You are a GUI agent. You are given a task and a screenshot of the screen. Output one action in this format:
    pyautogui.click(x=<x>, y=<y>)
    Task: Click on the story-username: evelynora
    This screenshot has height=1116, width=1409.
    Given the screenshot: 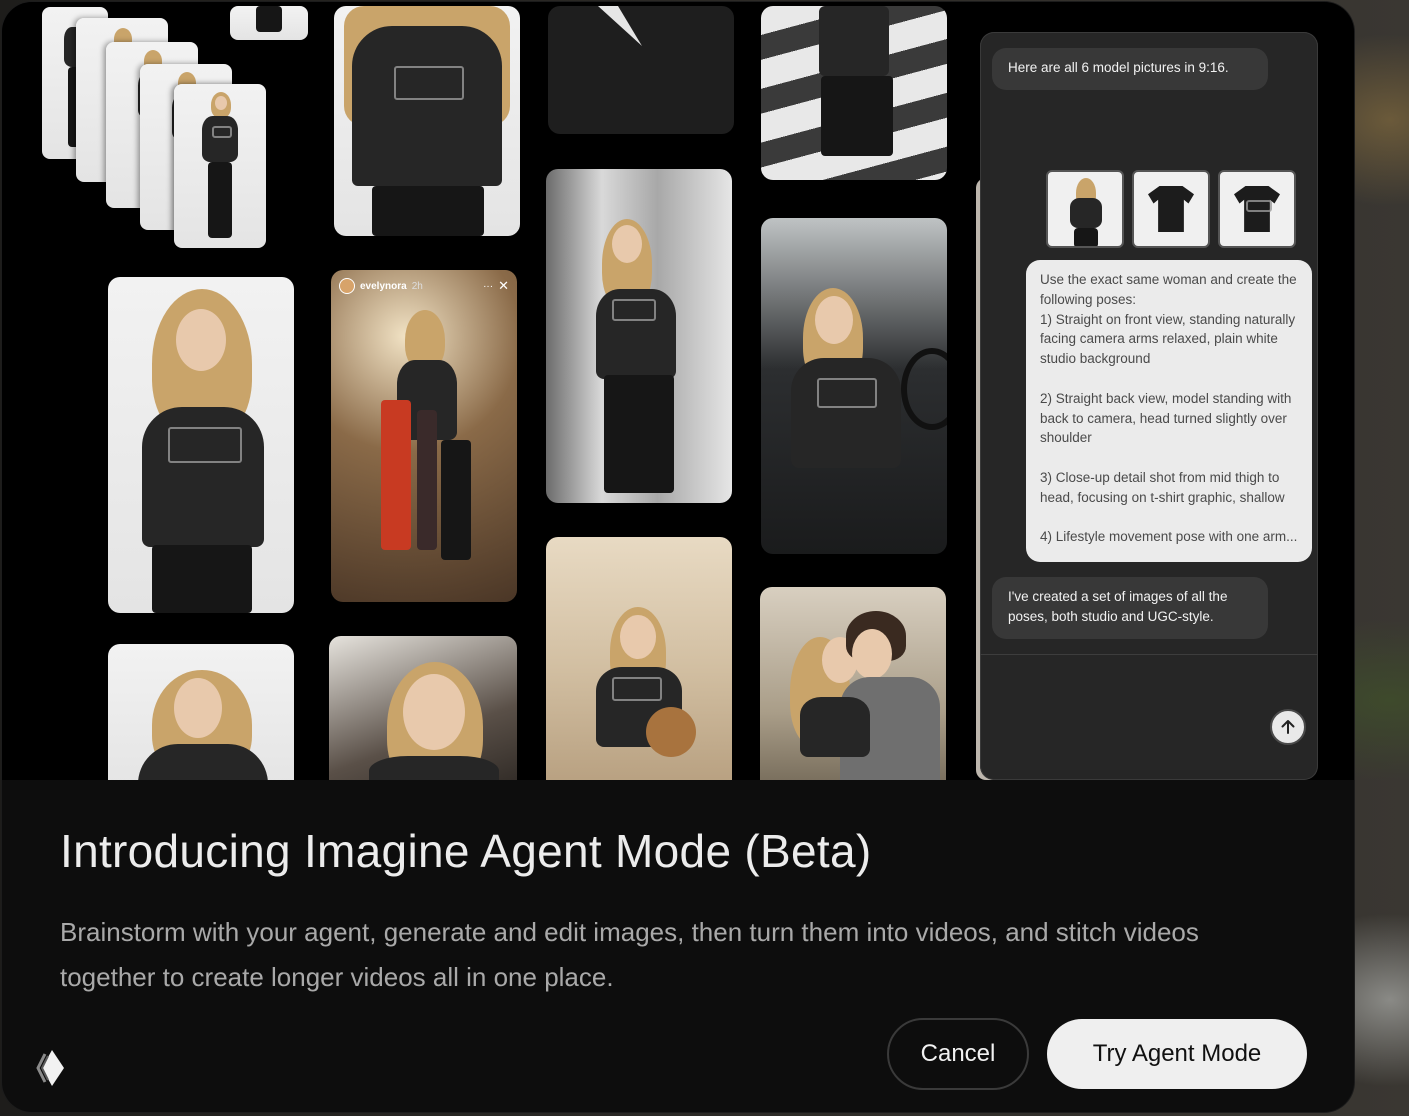 What is the action you would take?
    pyautogui.click(x=383, y=286)
    